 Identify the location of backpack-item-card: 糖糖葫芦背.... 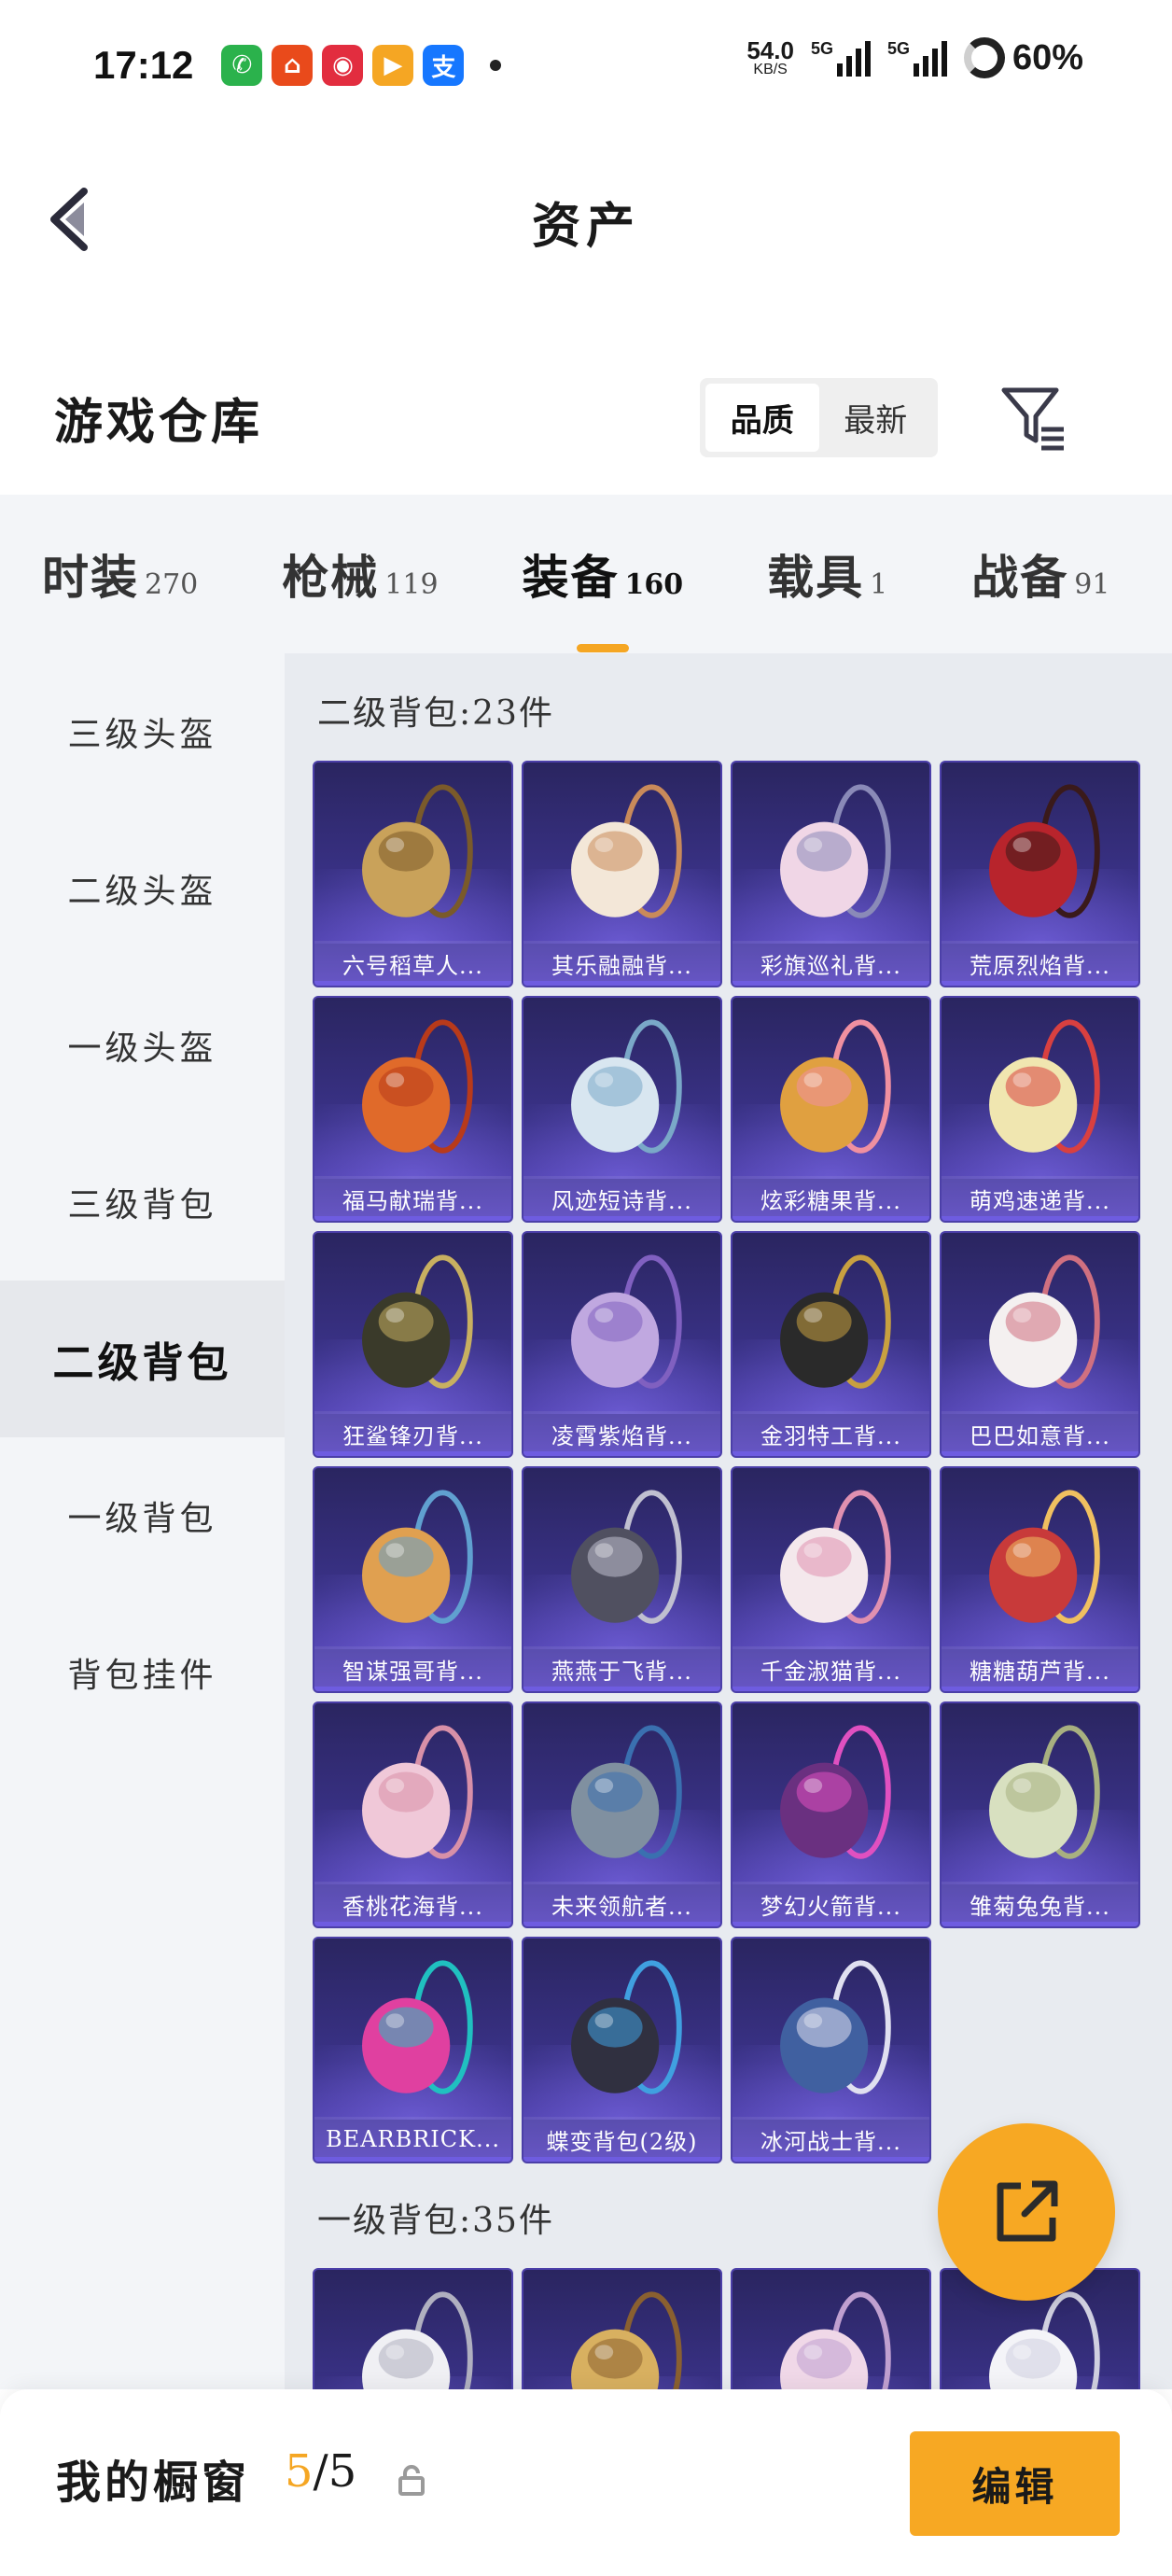
(1040, 1579).